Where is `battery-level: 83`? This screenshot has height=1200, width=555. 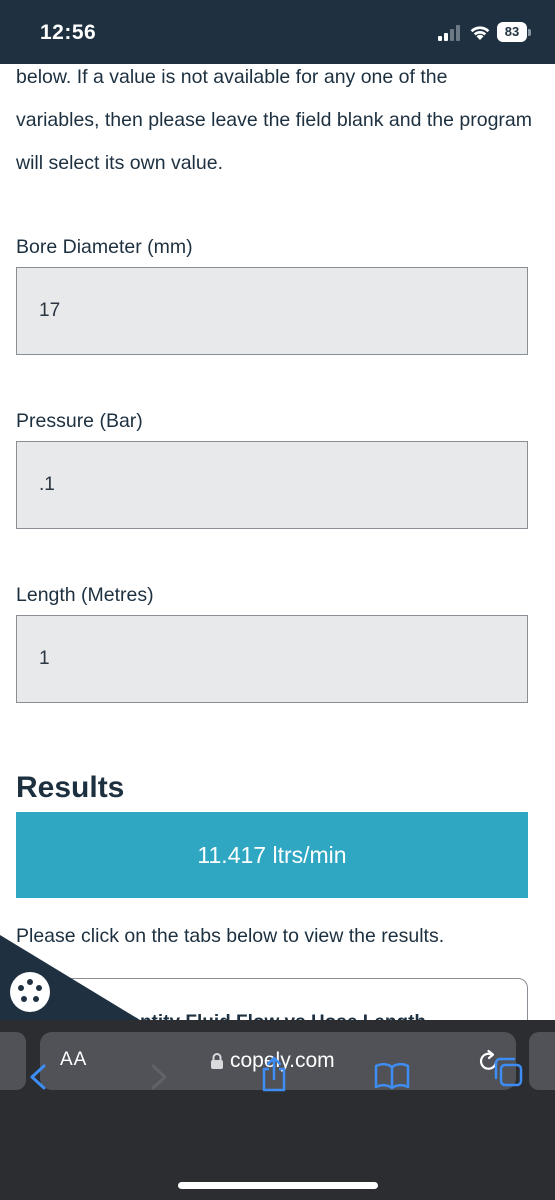 battery-level: 83 is located at coordinates (512, 32).